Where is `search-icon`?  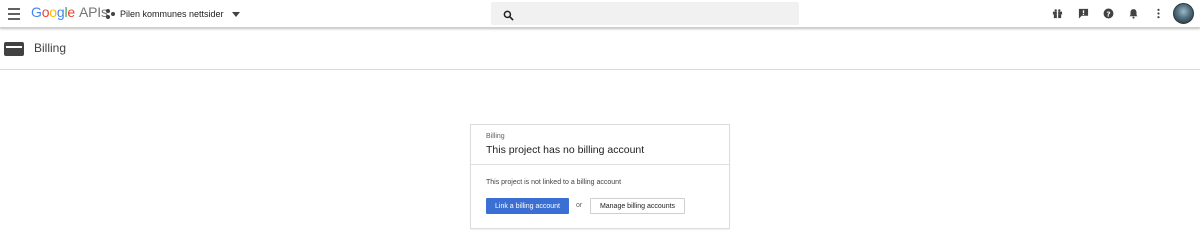 search-icon is located at coordinates (508, 17).